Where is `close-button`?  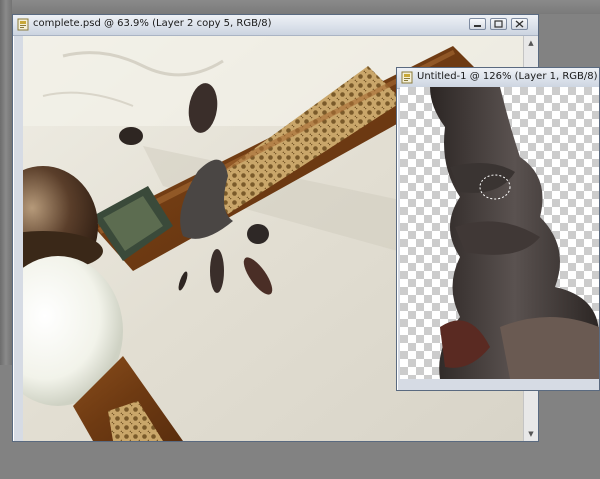 close-button is located at coordinates (519, 24).